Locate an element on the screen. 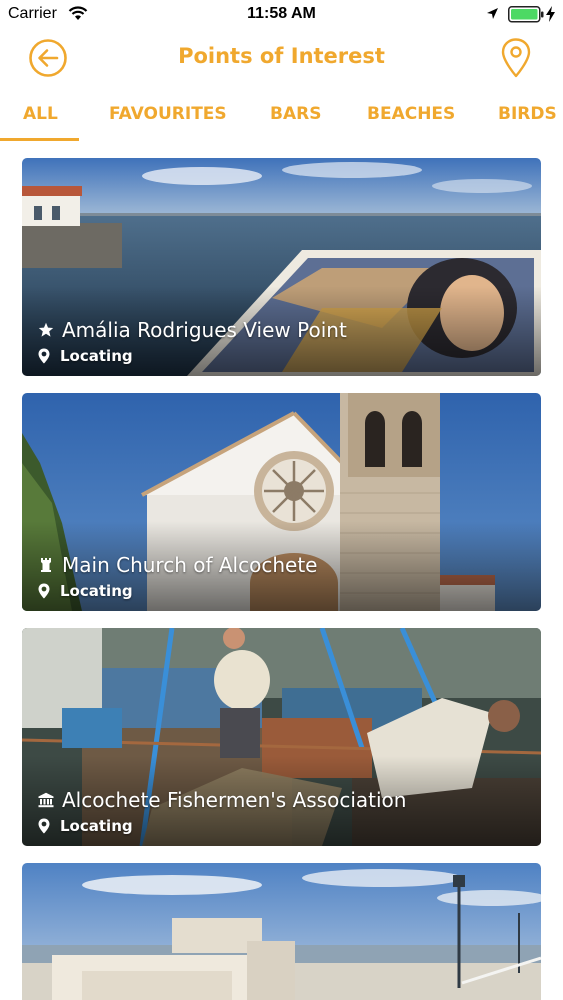 The width and height of the screenshot is (563, 1000). charging-bolt-icon is located at coordinates (550, 14).